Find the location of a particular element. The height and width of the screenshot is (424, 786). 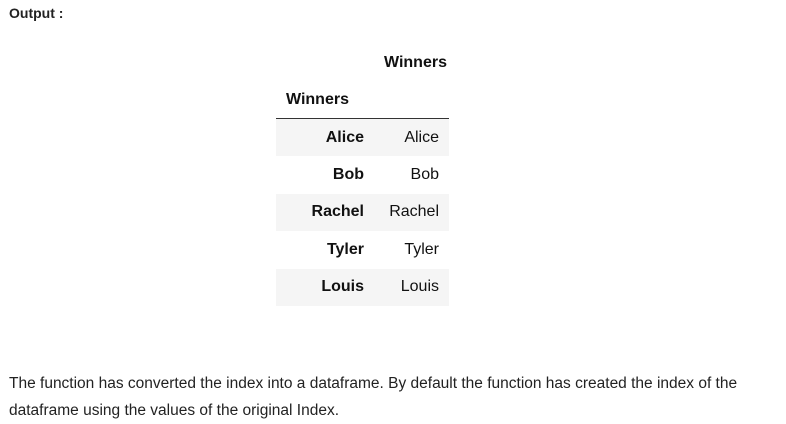

table-row: Bob Bob is located at coordinates (362, 175).